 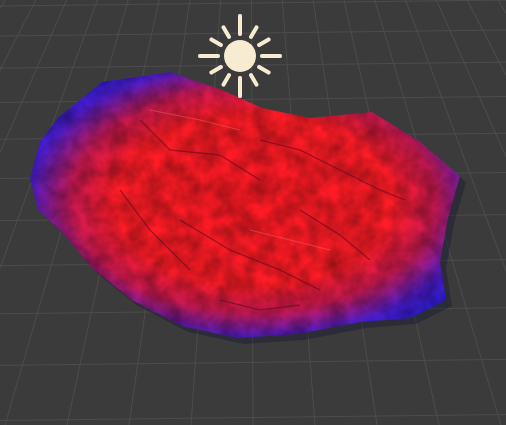 I want to click on sun-icon, so click(x=240, y=56).